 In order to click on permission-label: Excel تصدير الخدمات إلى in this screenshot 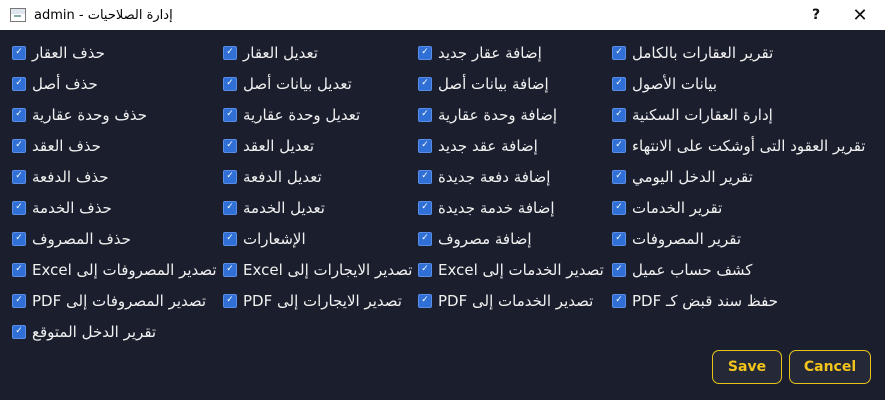, I will do `click(521, 269)`.